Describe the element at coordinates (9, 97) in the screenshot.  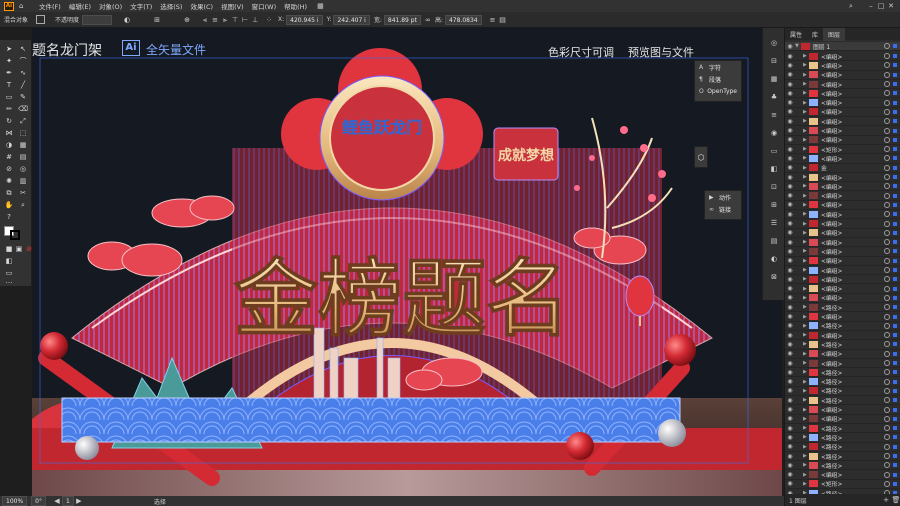
I see `rectangle-tool-icon: ▭` at that location.